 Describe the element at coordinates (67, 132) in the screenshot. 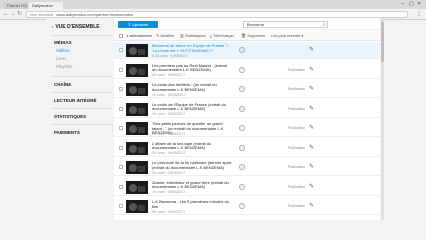

I see `sidebar-item-paiements: PAIEMENTS` at that location.